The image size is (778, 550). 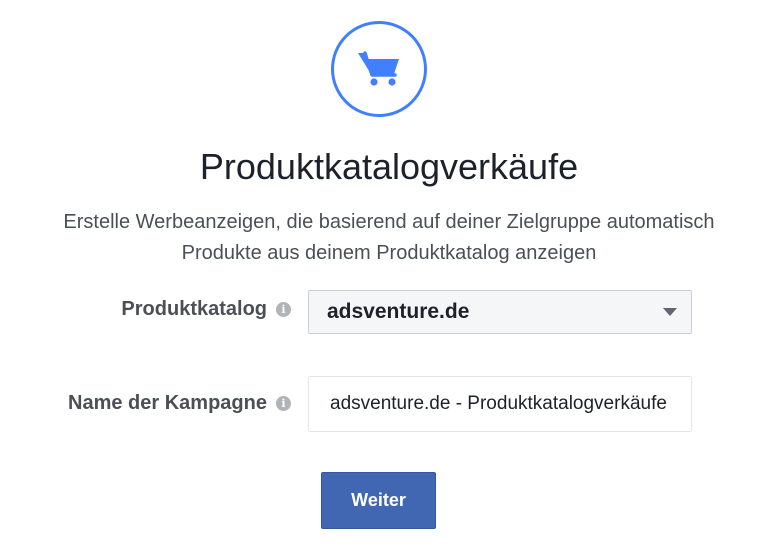 What do you see at coordinates (398, 311) in the screenshot?
I see `catalog-select-value: adsventure.de` at bounding box center [398, 311].